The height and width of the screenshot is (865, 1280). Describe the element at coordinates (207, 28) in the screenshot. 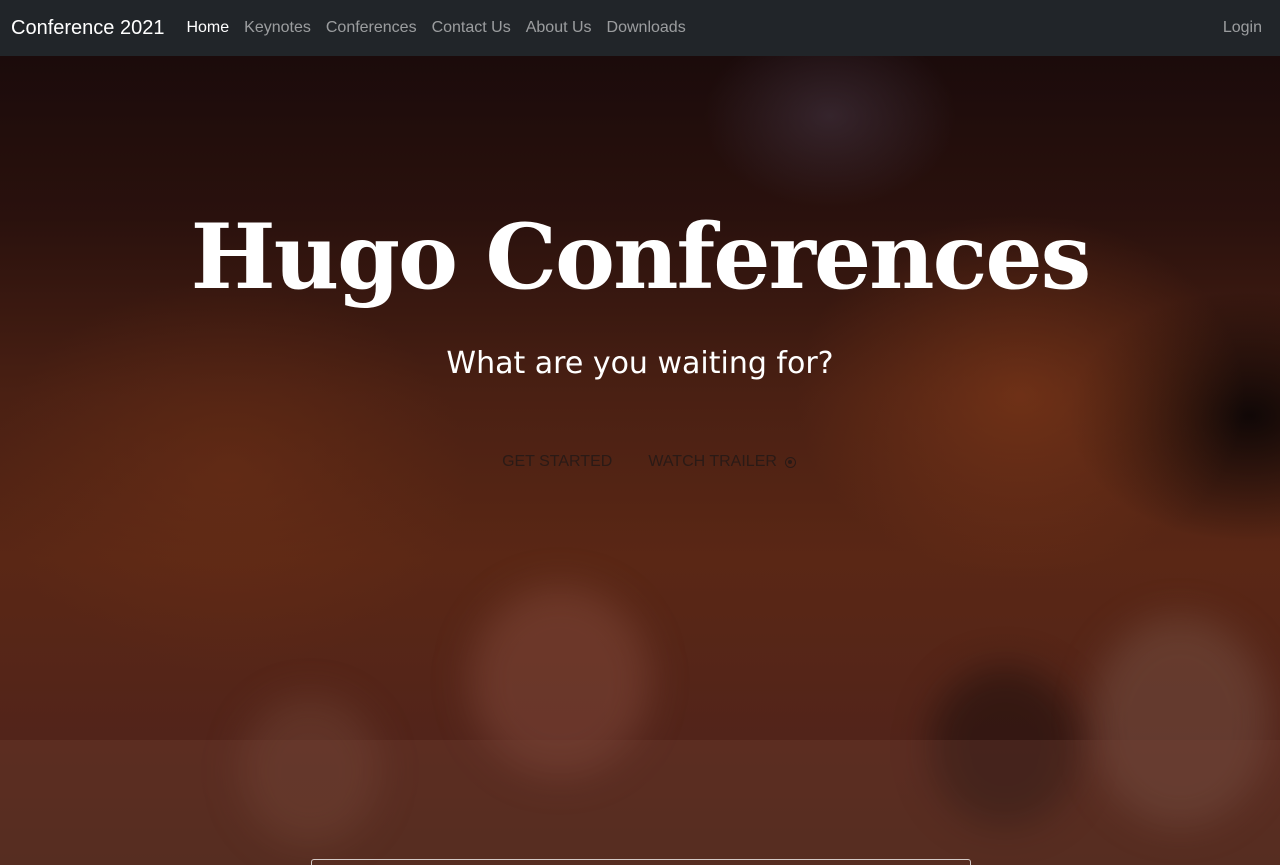

I see `nav-link-home: Home` at that location.